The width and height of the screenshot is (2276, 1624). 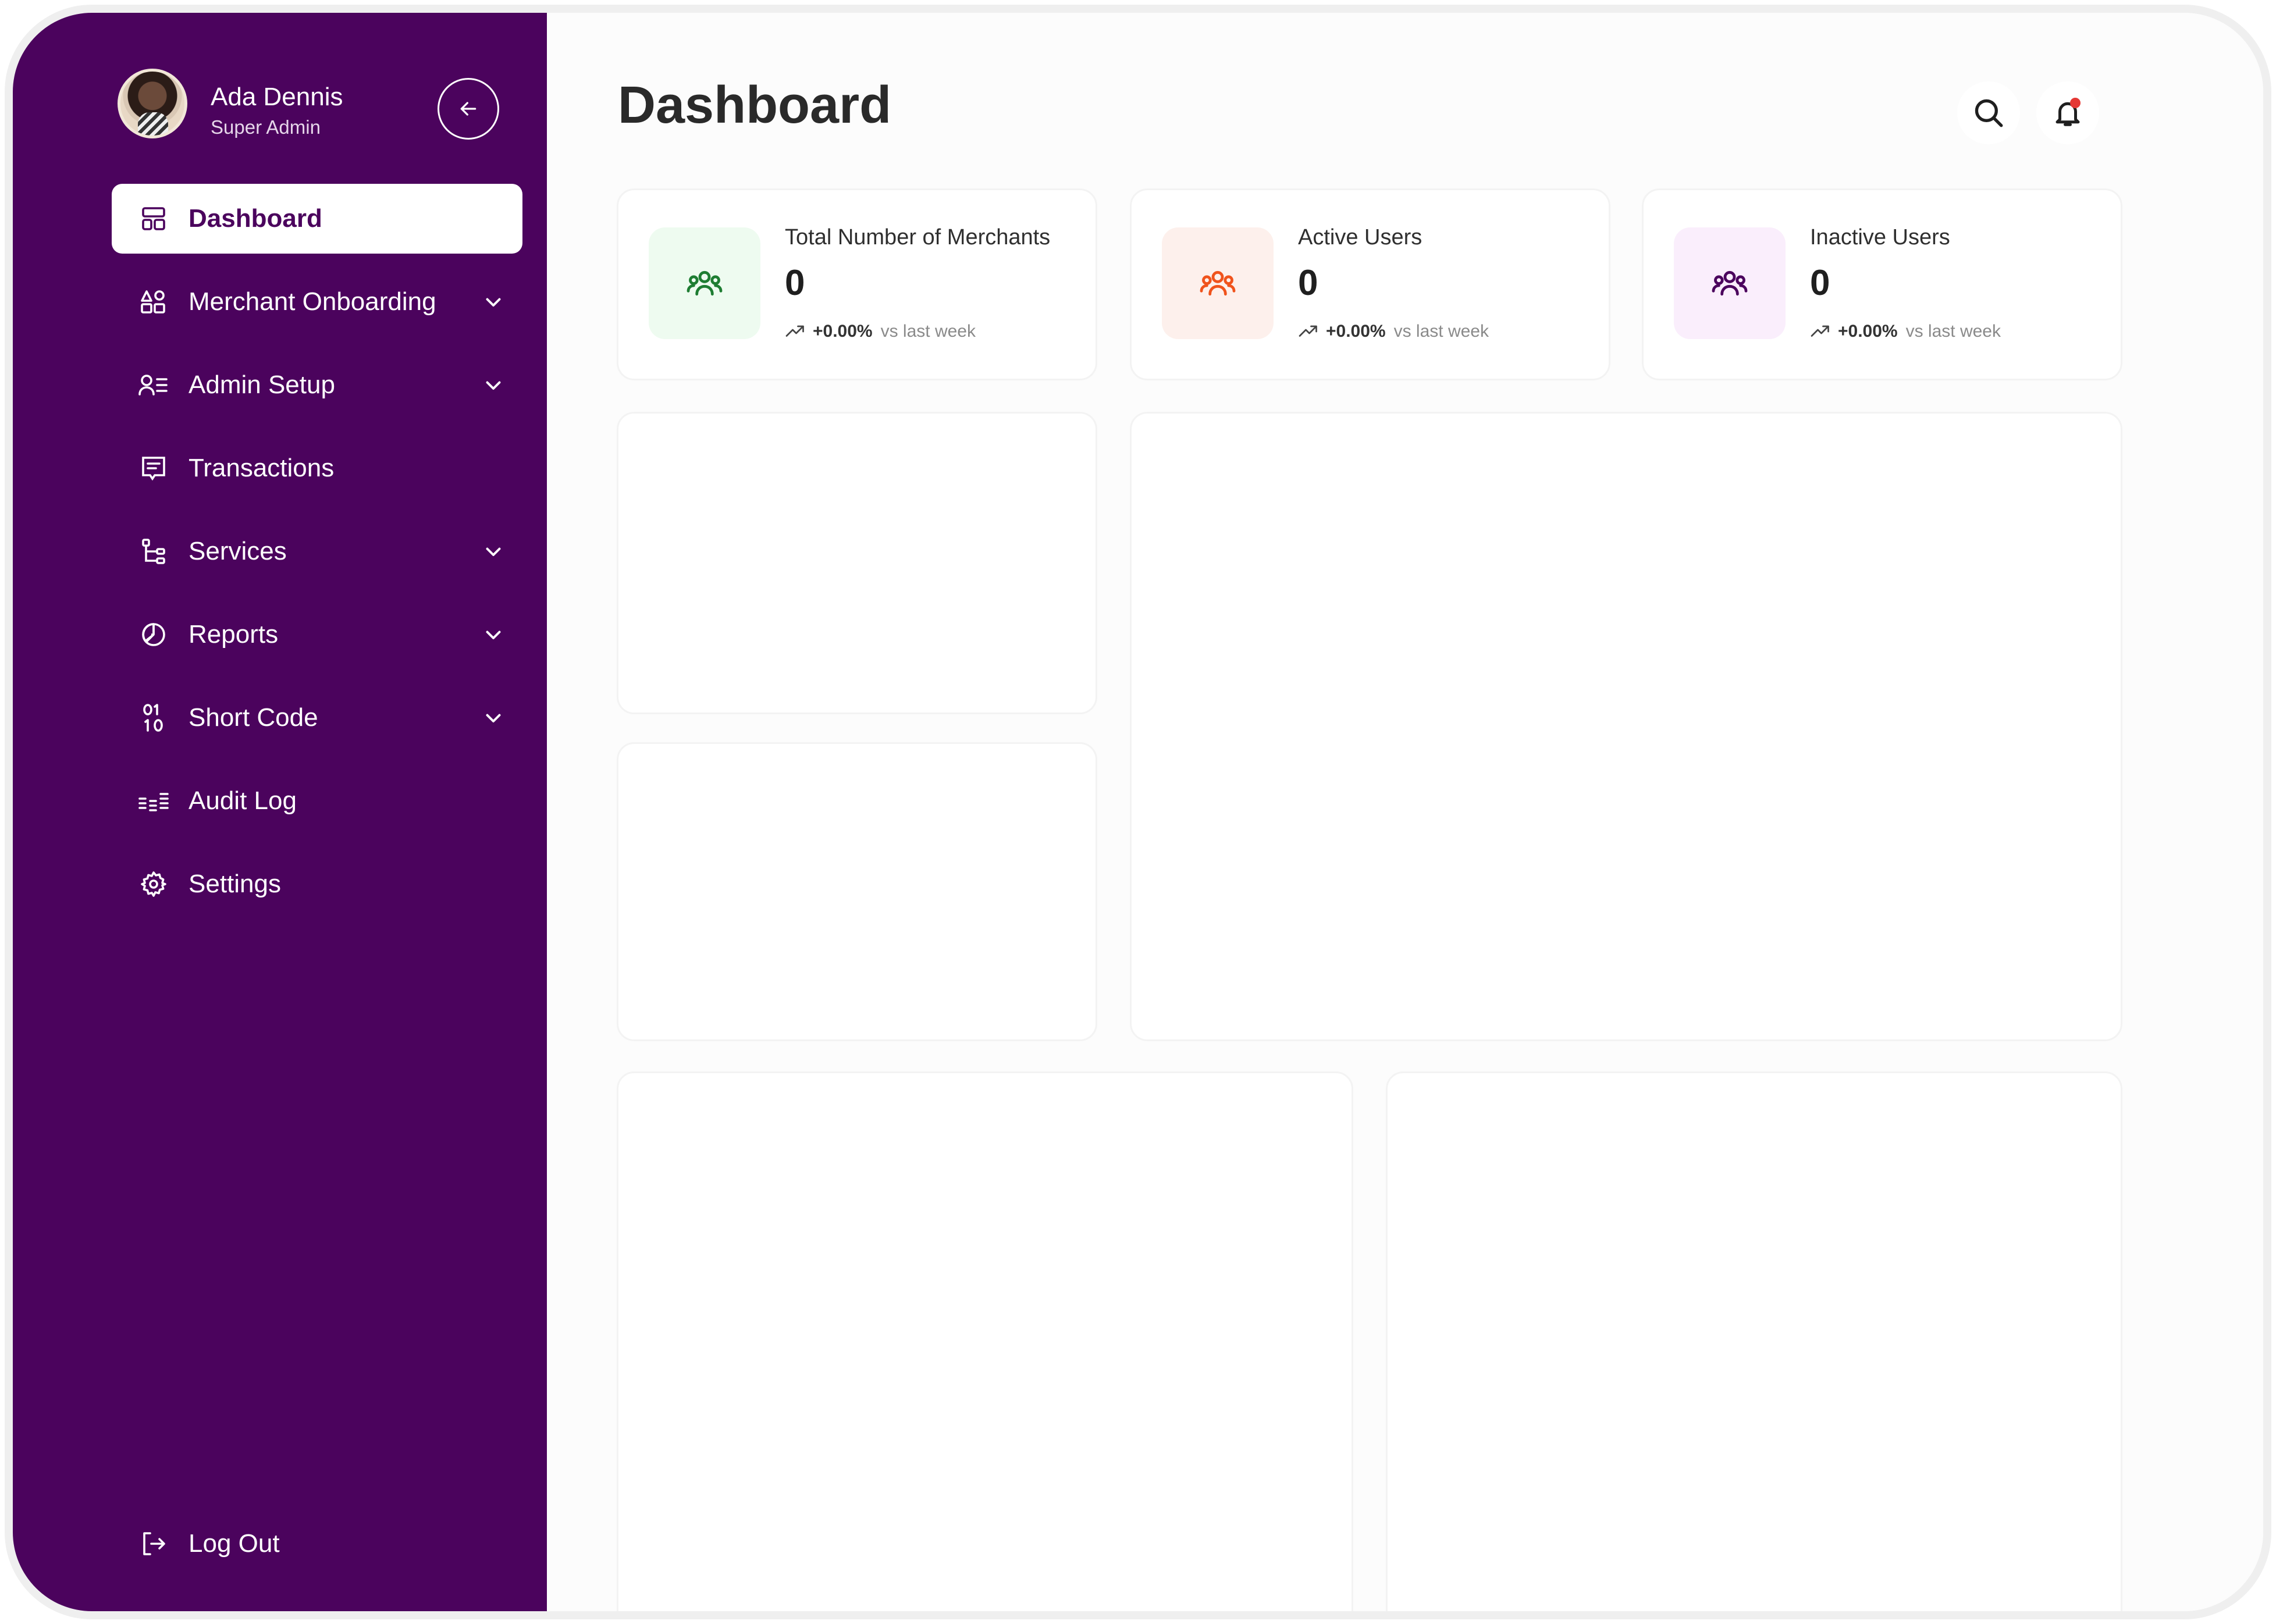 What do you see at coordinates (918, 237) in the screenshot?
I see `stat-label: Total Number of Merchants` at bounding box center [918, 237].